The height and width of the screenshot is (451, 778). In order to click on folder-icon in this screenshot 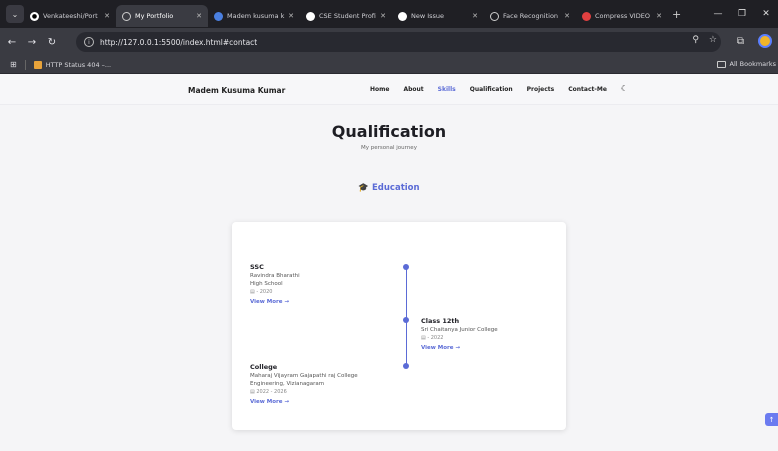, I will do `click(721, 64)`.